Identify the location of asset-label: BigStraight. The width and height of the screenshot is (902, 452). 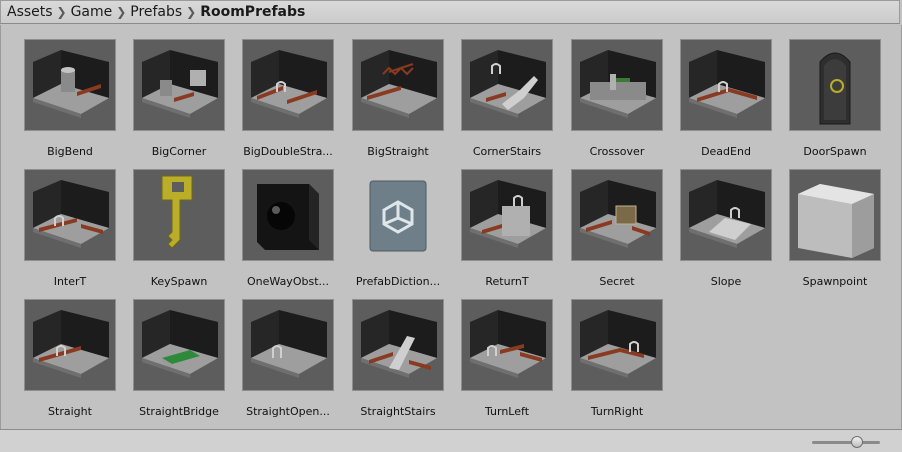
(398, 151).